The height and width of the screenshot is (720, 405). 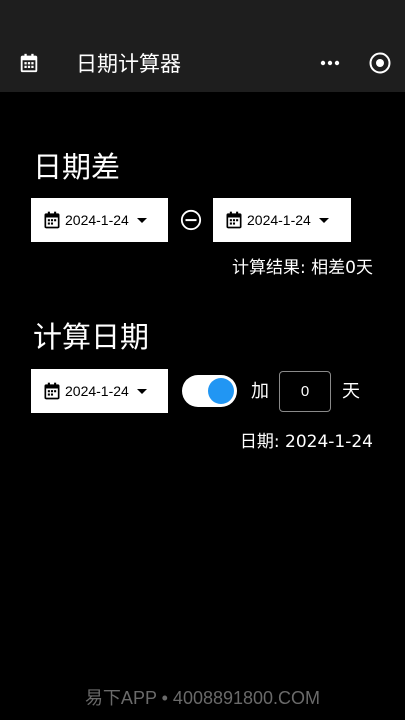 I want to click on start-date-value: 2024-1-24, so click(x=97, y=220).